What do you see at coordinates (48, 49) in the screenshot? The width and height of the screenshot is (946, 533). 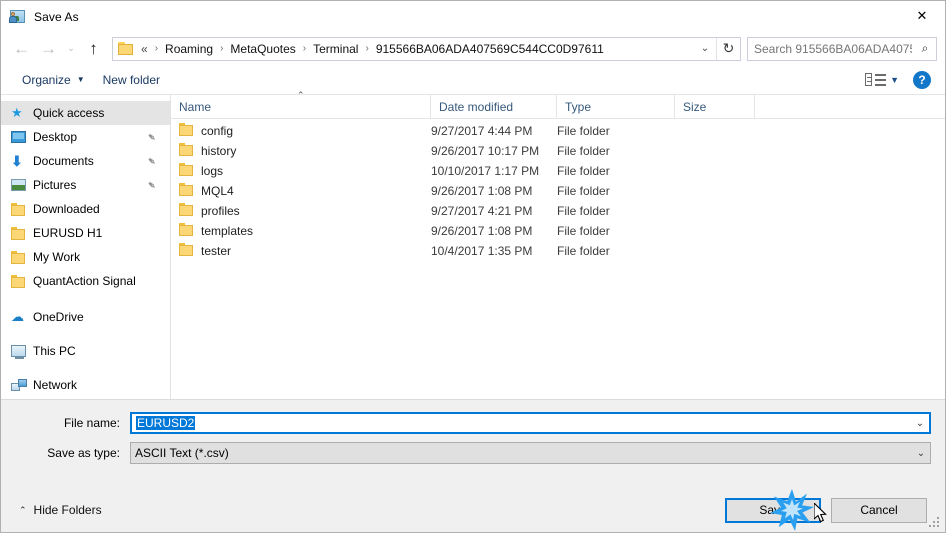 I see `forward-icon: →` at bounding box center [48, 49].